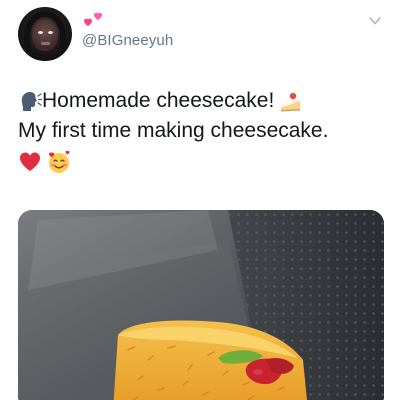  What do you see at coordinates (127, 40) in the screenshot?
I see `user-handle: @BIGneeyuh` at bounding box center [127, 40].